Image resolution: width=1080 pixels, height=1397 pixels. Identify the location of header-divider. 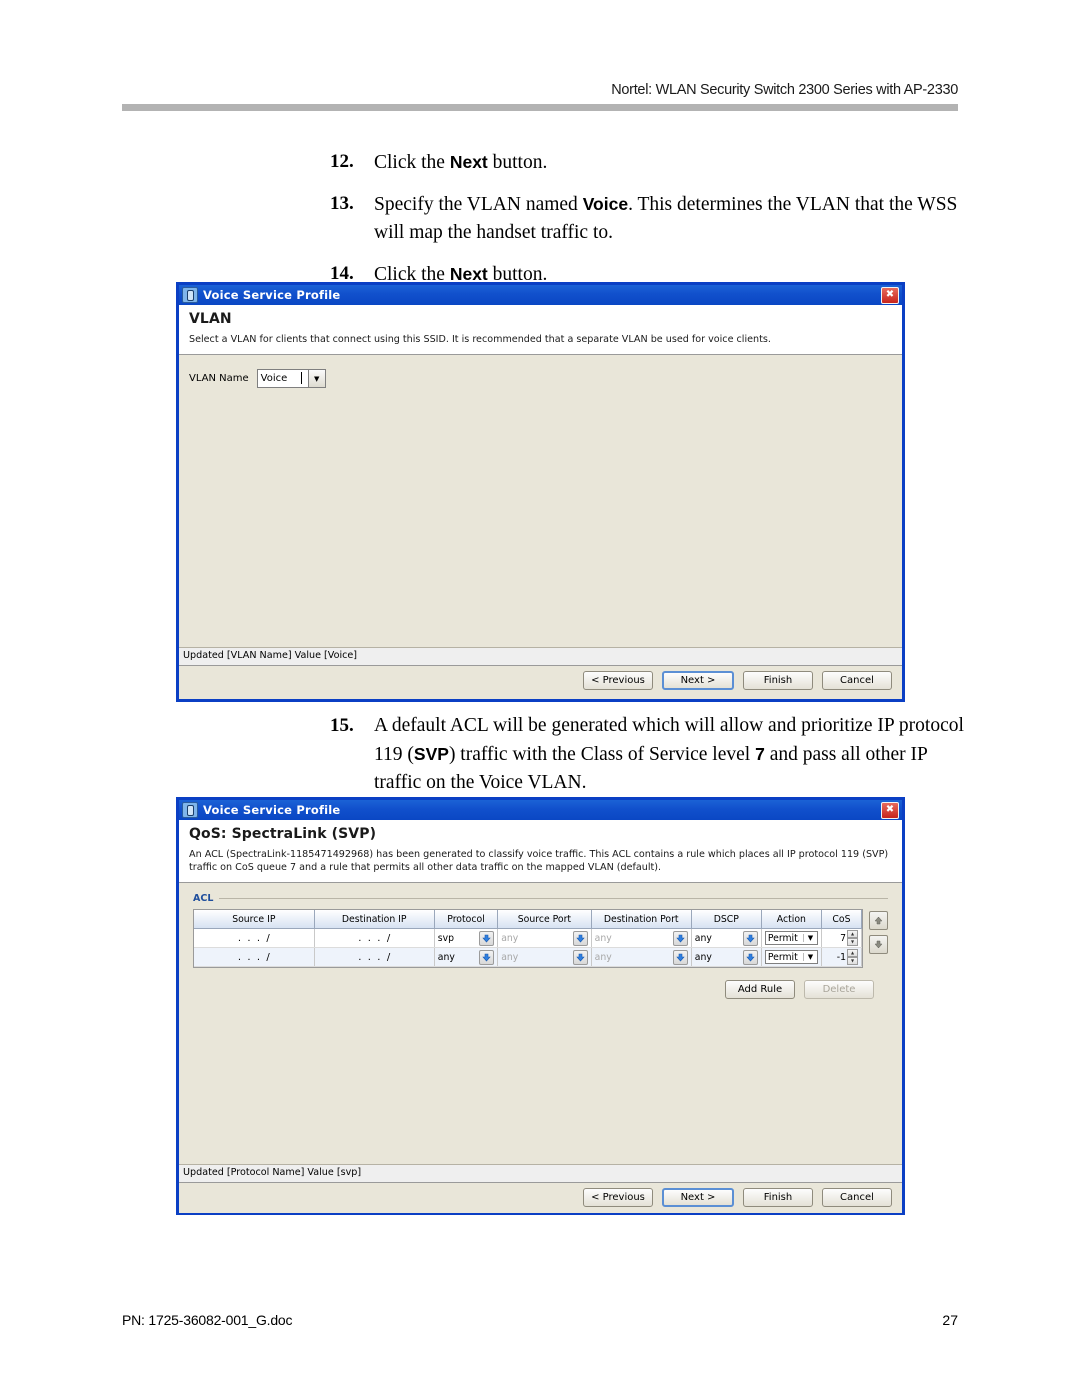
(540, 107).